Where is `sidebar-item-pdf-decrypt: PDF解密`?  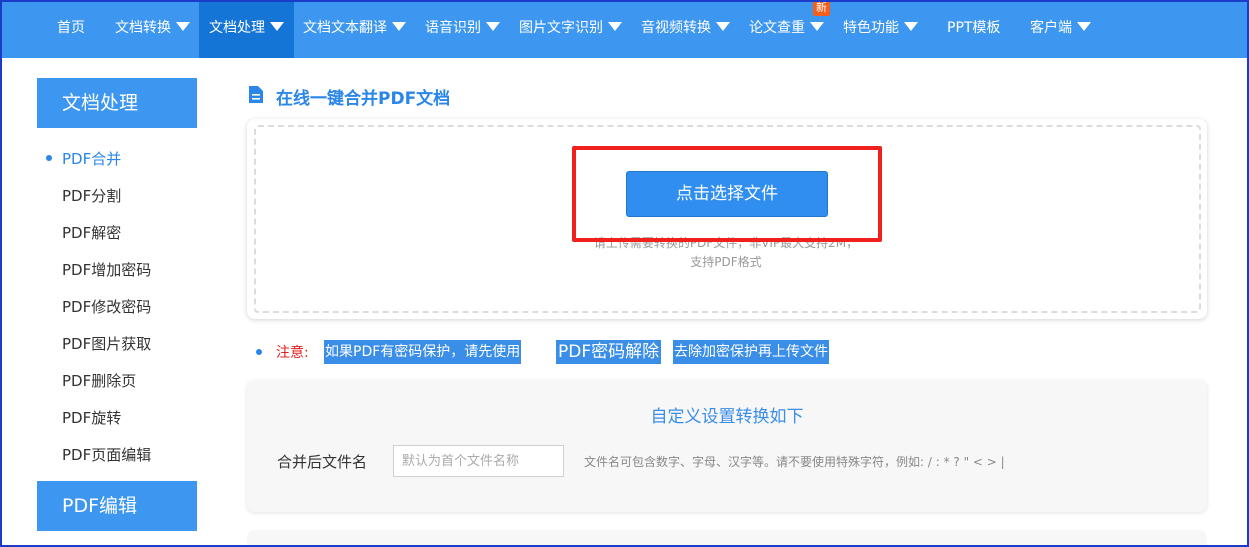
sidebar-item-pdf-decrypt: PDF解密 is located at coordinates (91, 232).